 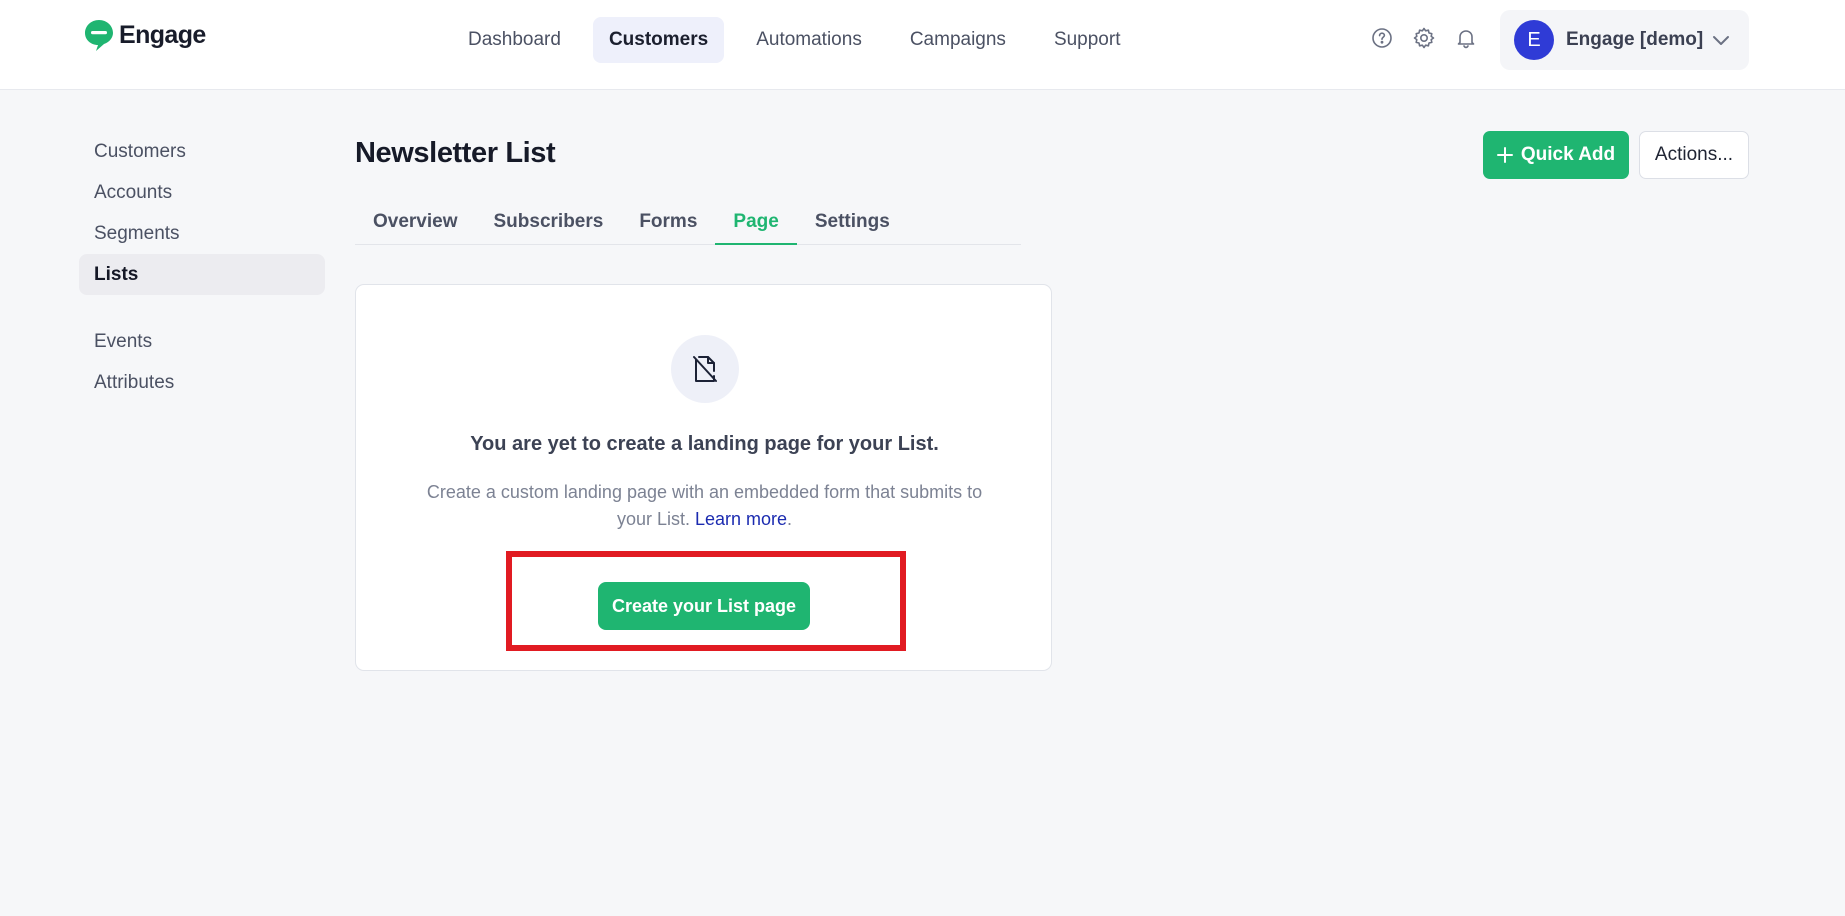 What do you see at coordinates (202, 151) in the screenshot?
I see `sidebar-item-customers: Customers` at bounding box center [202, 151].